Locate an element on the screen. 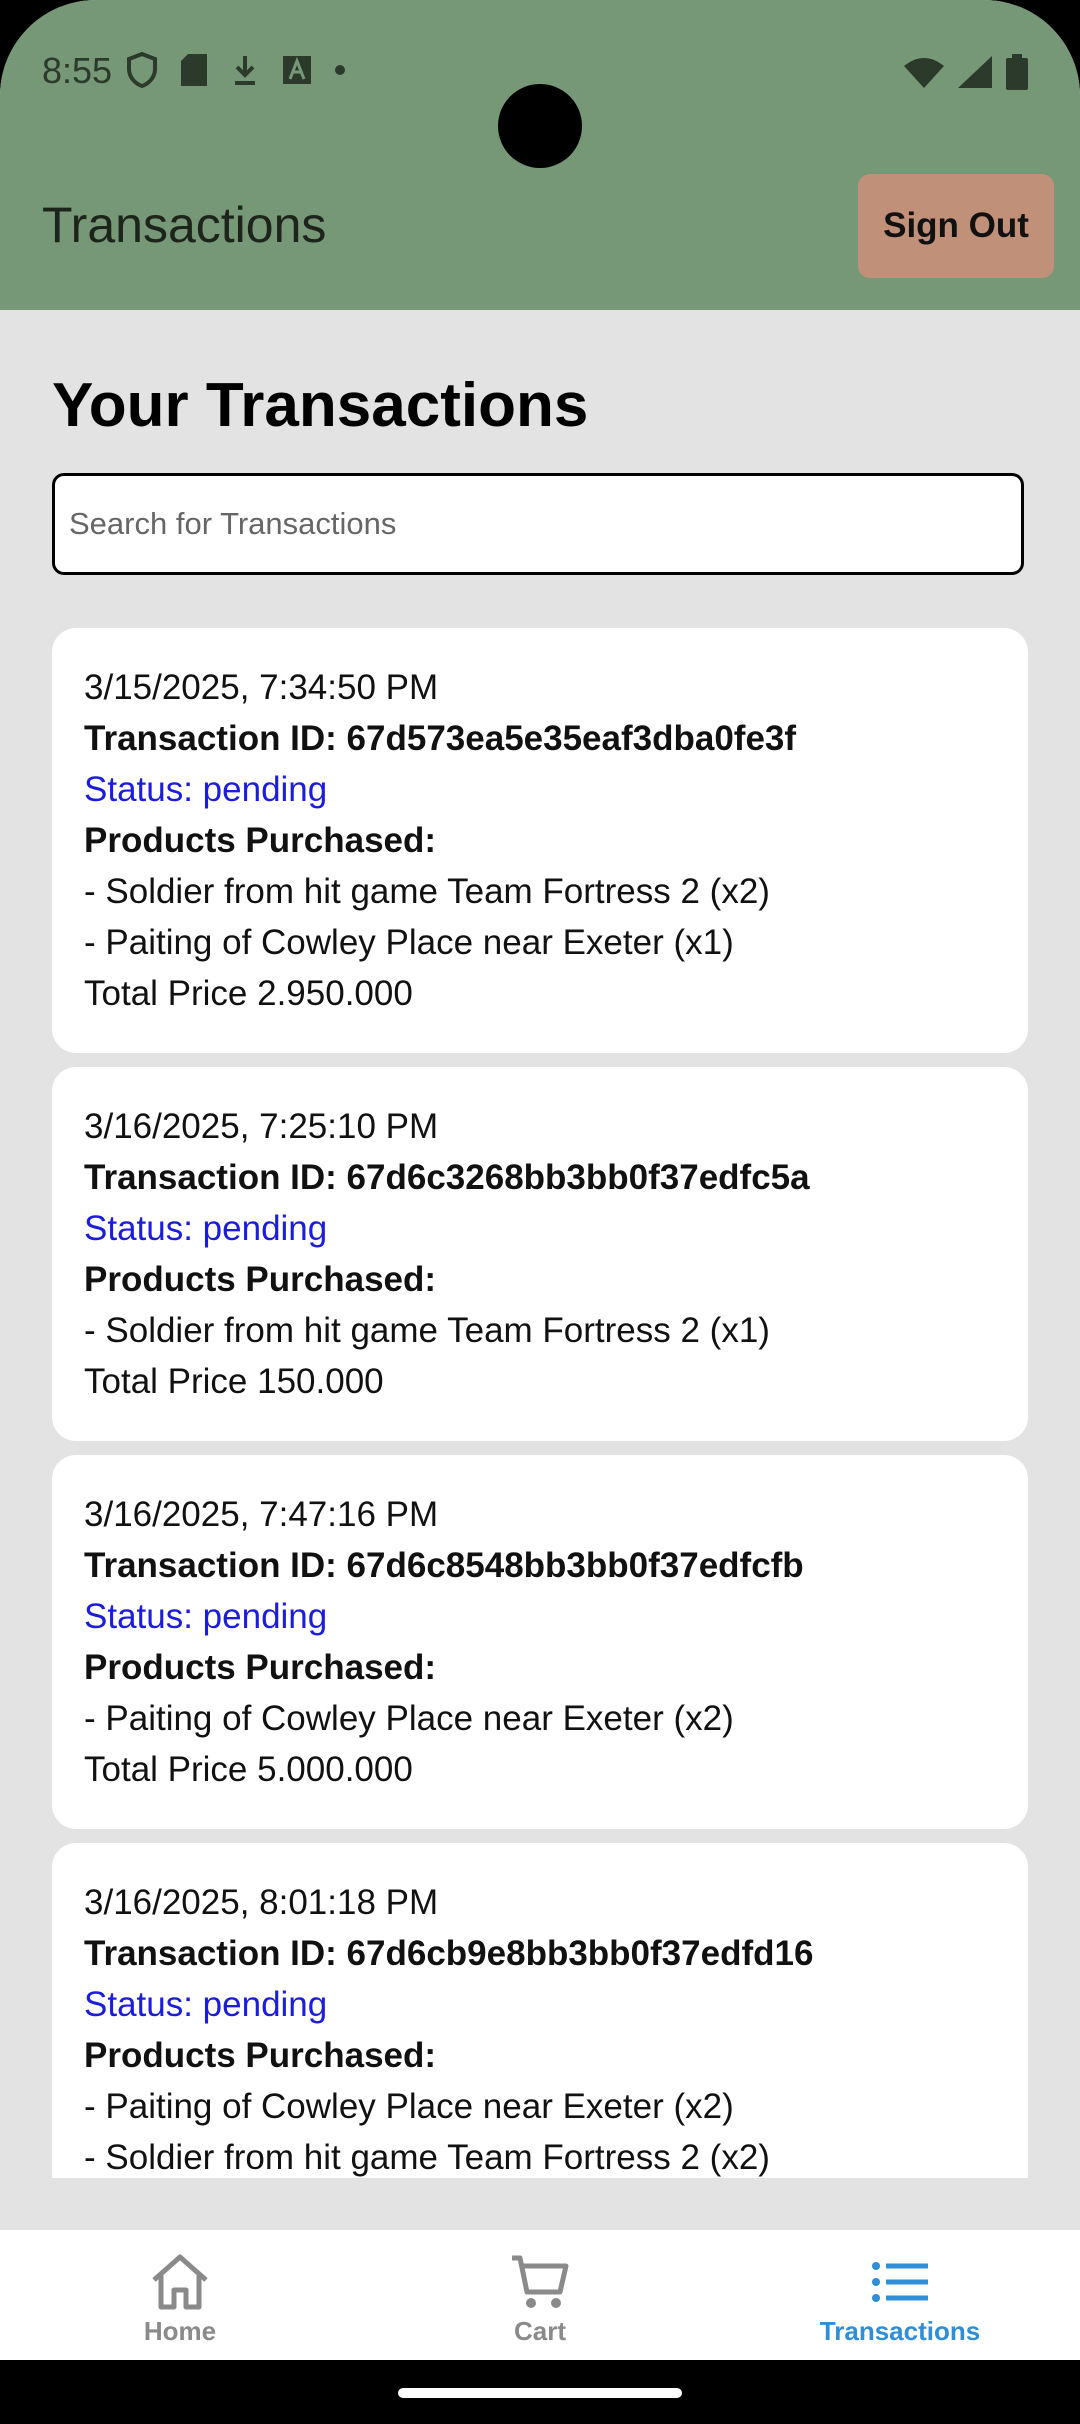 The image size is (1080, 2424). nav-transactions: Transactions is located at coordinates (900, 2295).